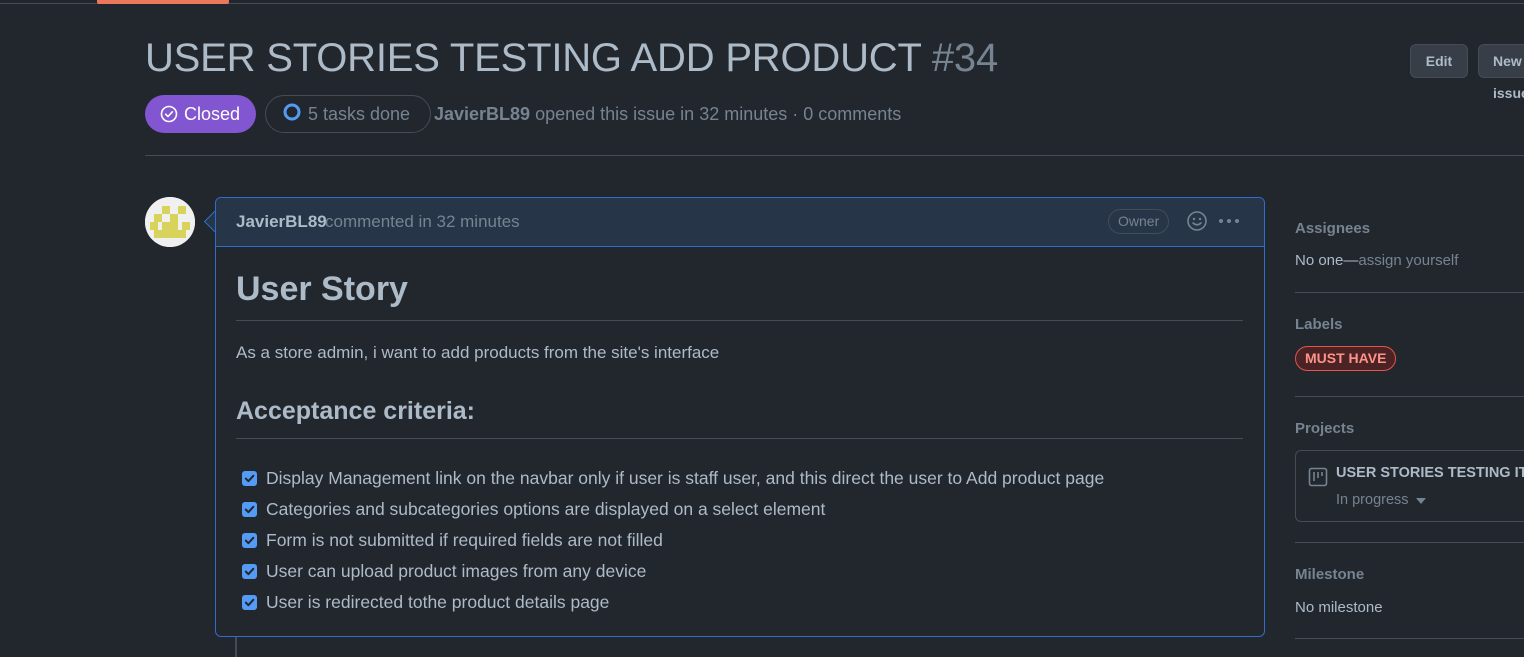 The width and height of the screenshot is (1524, 657). Describe the element at coordinates (739, 320) in the screenshot. I see `heading-divider` at that location.